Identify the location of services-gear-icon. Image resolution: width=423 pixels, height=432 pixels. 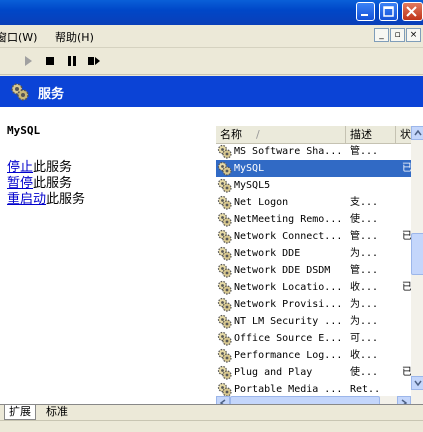
(20, 92).